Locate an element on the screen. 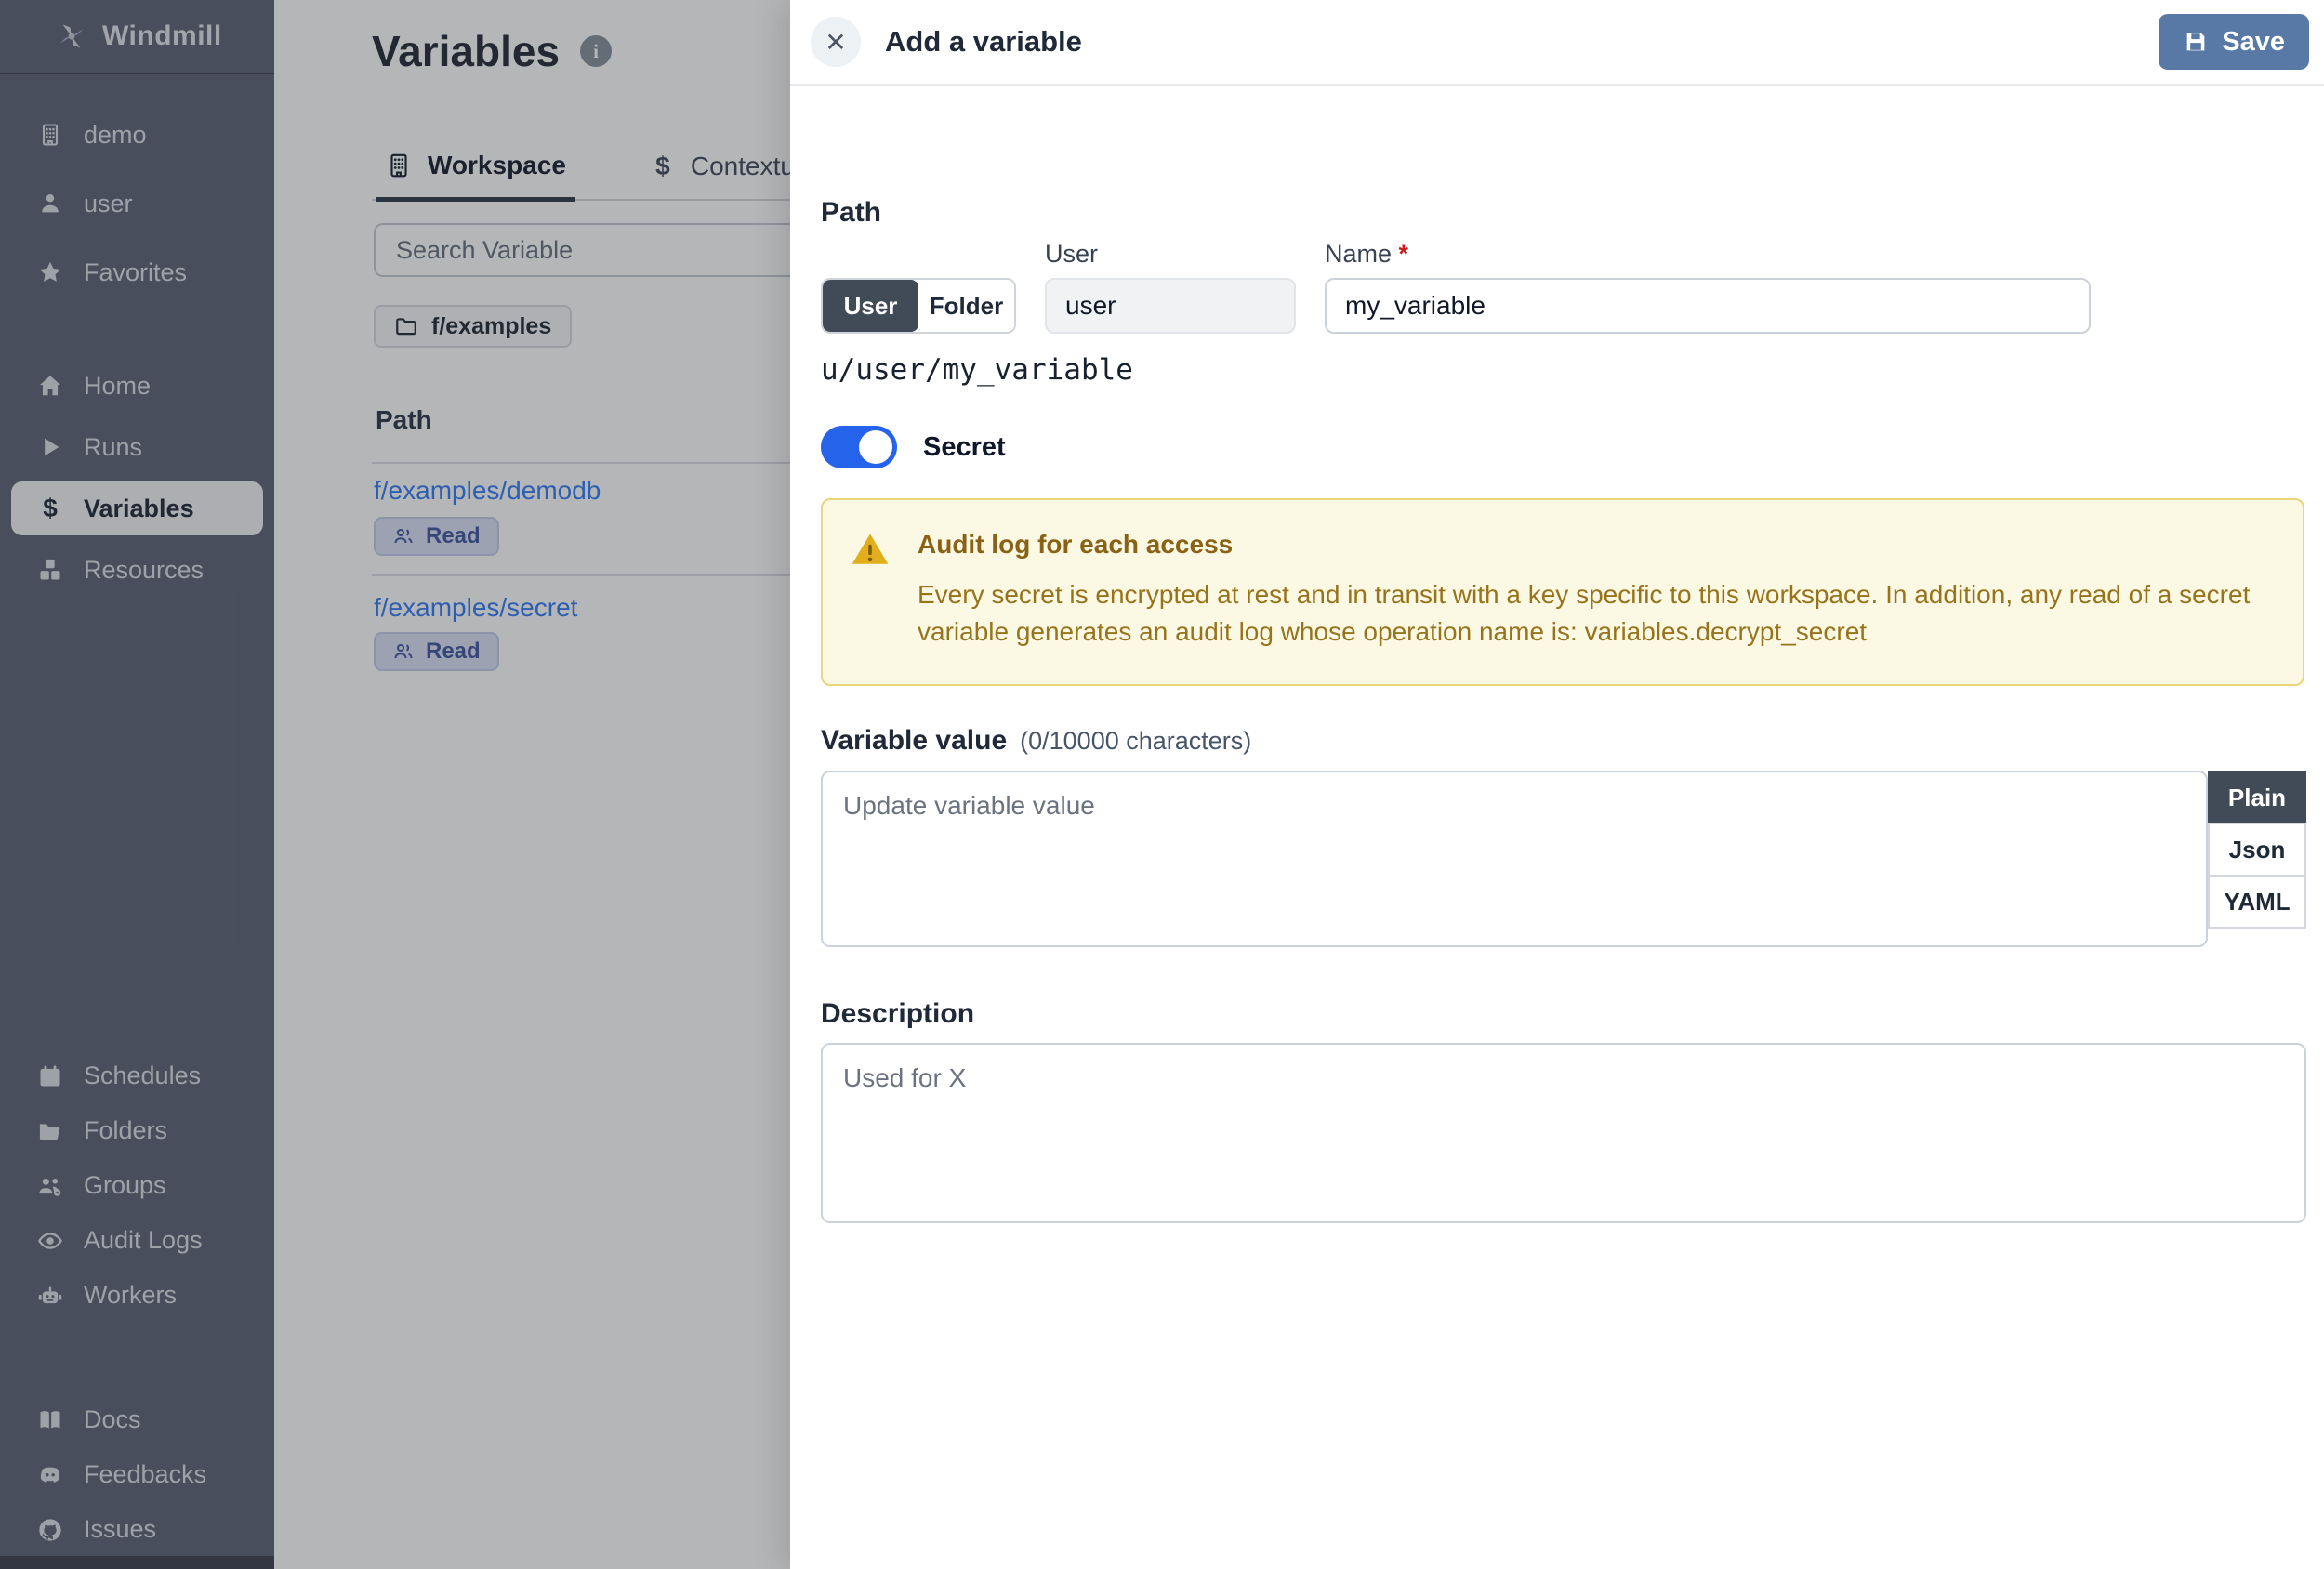 Image resolution: width=2324 pixels, height=1569 pixels. character-counter: (0/10000 characters) is located at coordinates (1136, 741).